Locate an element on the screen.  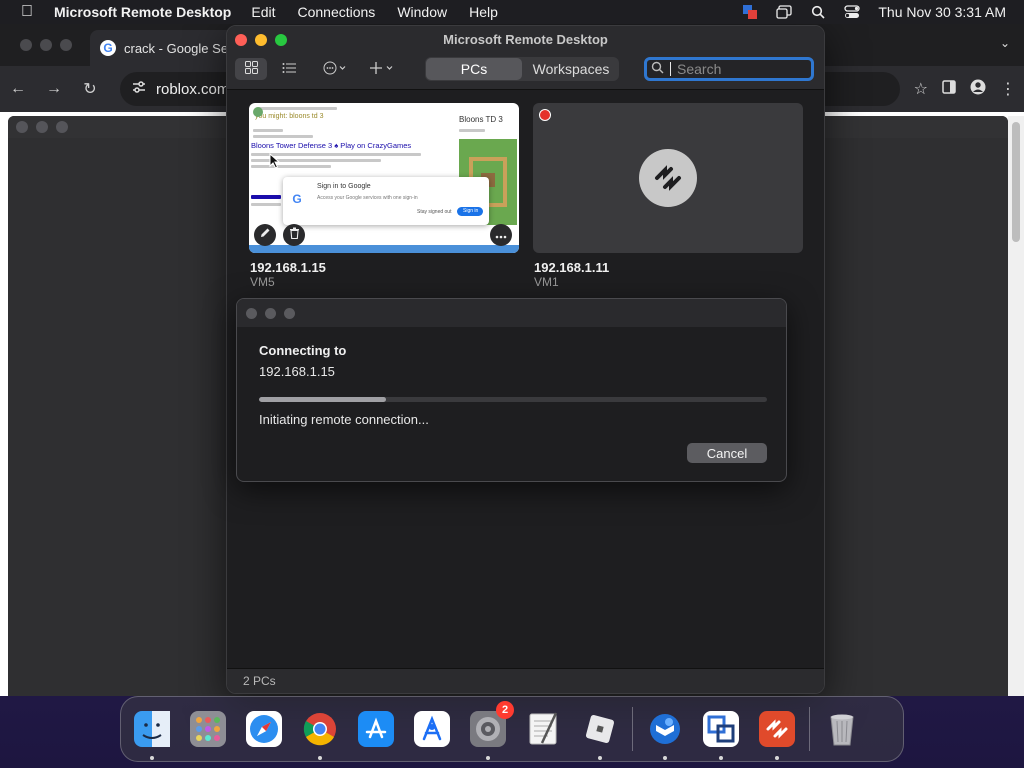
thumb-results-line is located at coordinates (297, 108).